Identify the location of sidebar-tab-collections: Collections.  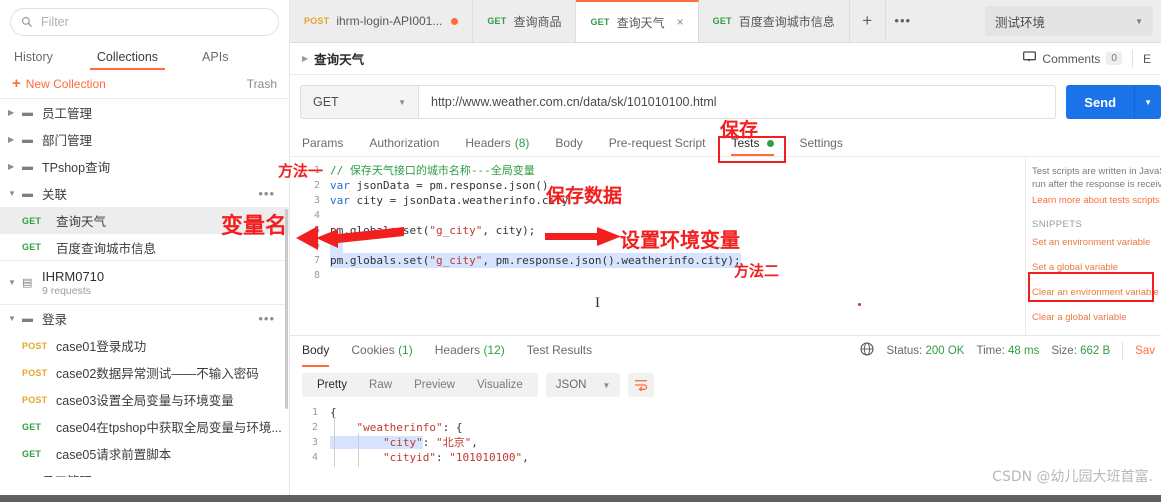
(127, 60).